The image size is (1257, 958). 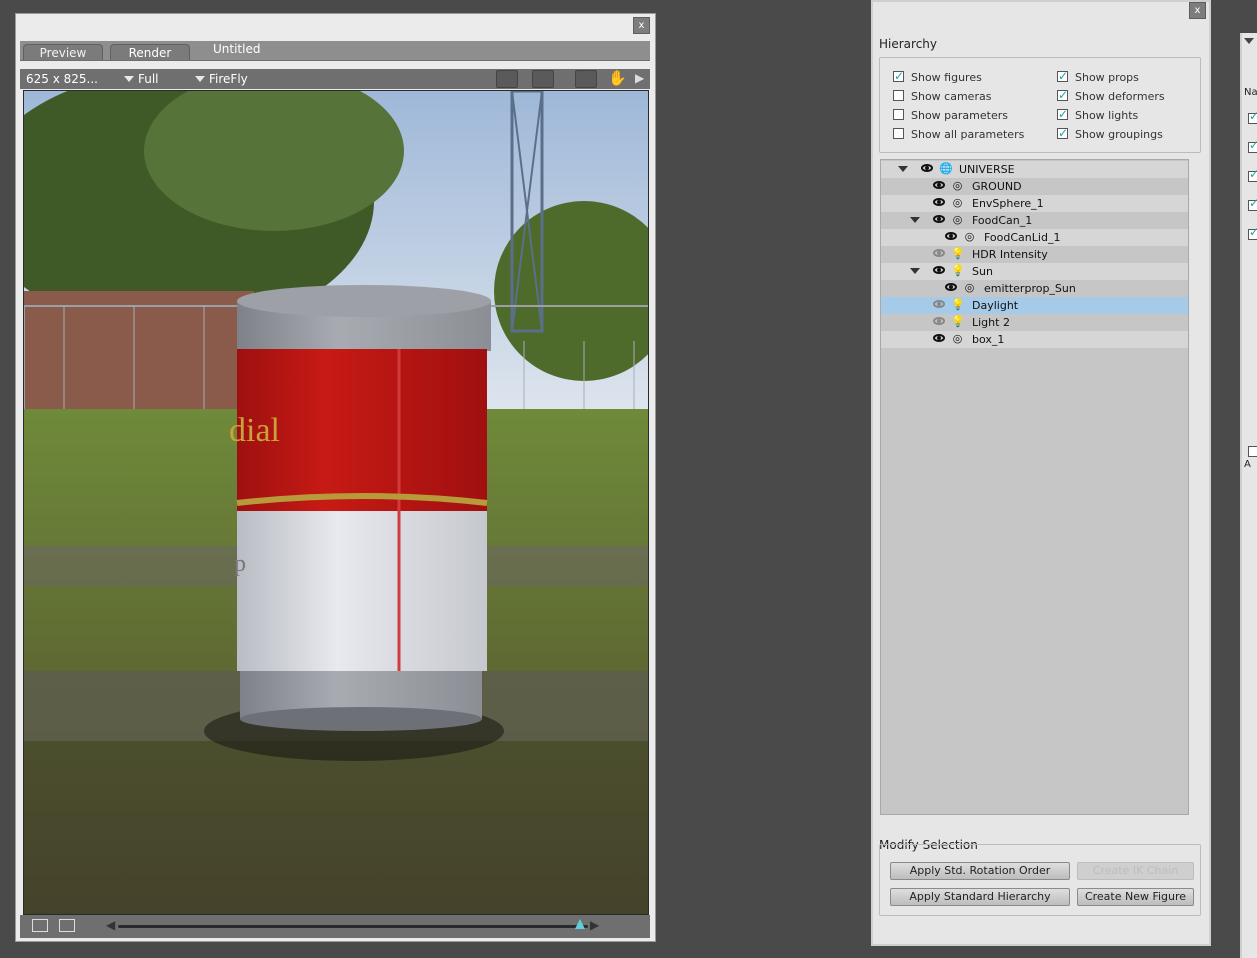 I want to click on option-label: Show cameras, so click(x=951, y=96).